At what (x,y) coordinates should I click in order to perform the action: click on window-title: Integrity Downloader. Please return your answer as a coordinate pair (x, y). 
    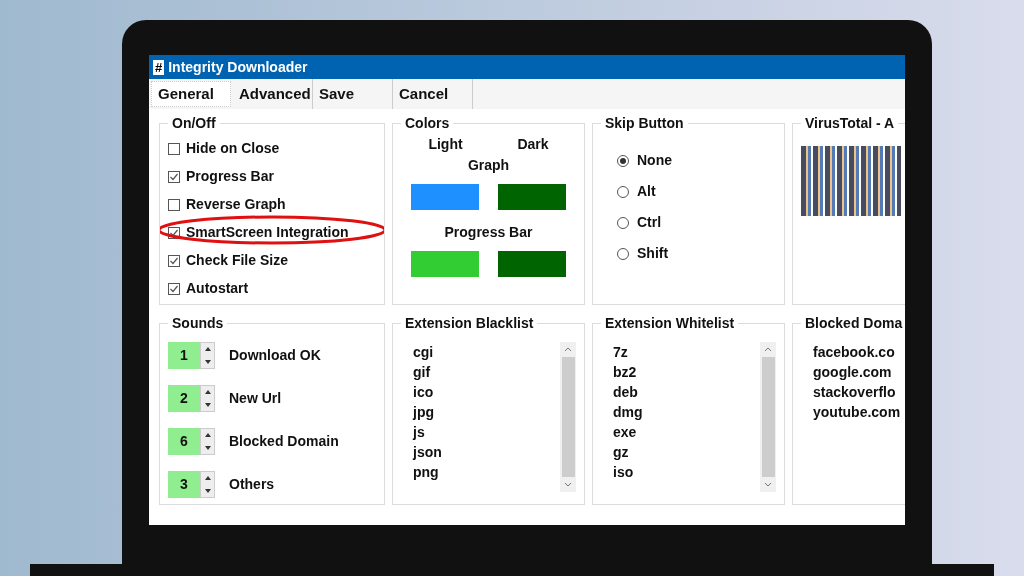
    Looking at the image, I should click on (238, 67).